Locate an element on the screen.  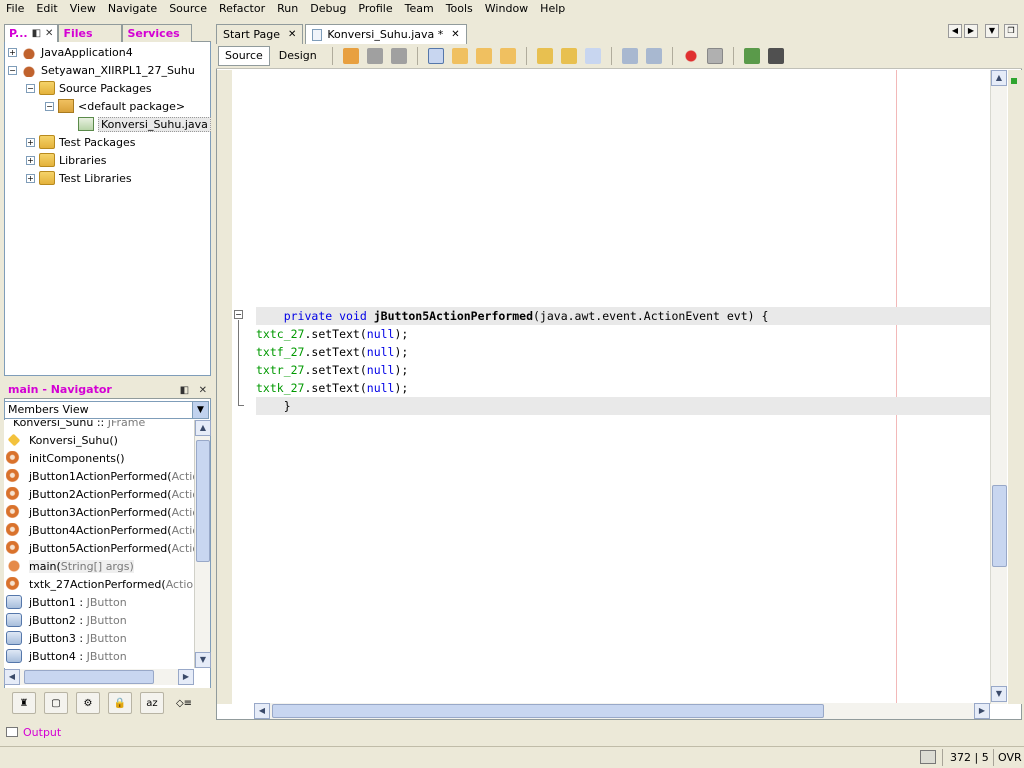
source-view-button: Source is located at coordinates (244, 56).